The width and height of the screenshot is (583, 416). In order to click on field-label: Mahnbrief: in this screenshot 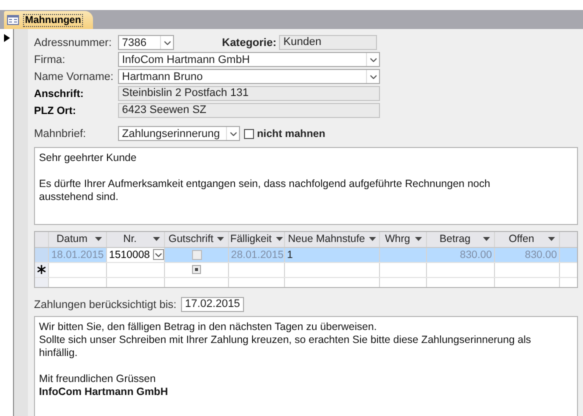, I will do `click(60, 134)`.